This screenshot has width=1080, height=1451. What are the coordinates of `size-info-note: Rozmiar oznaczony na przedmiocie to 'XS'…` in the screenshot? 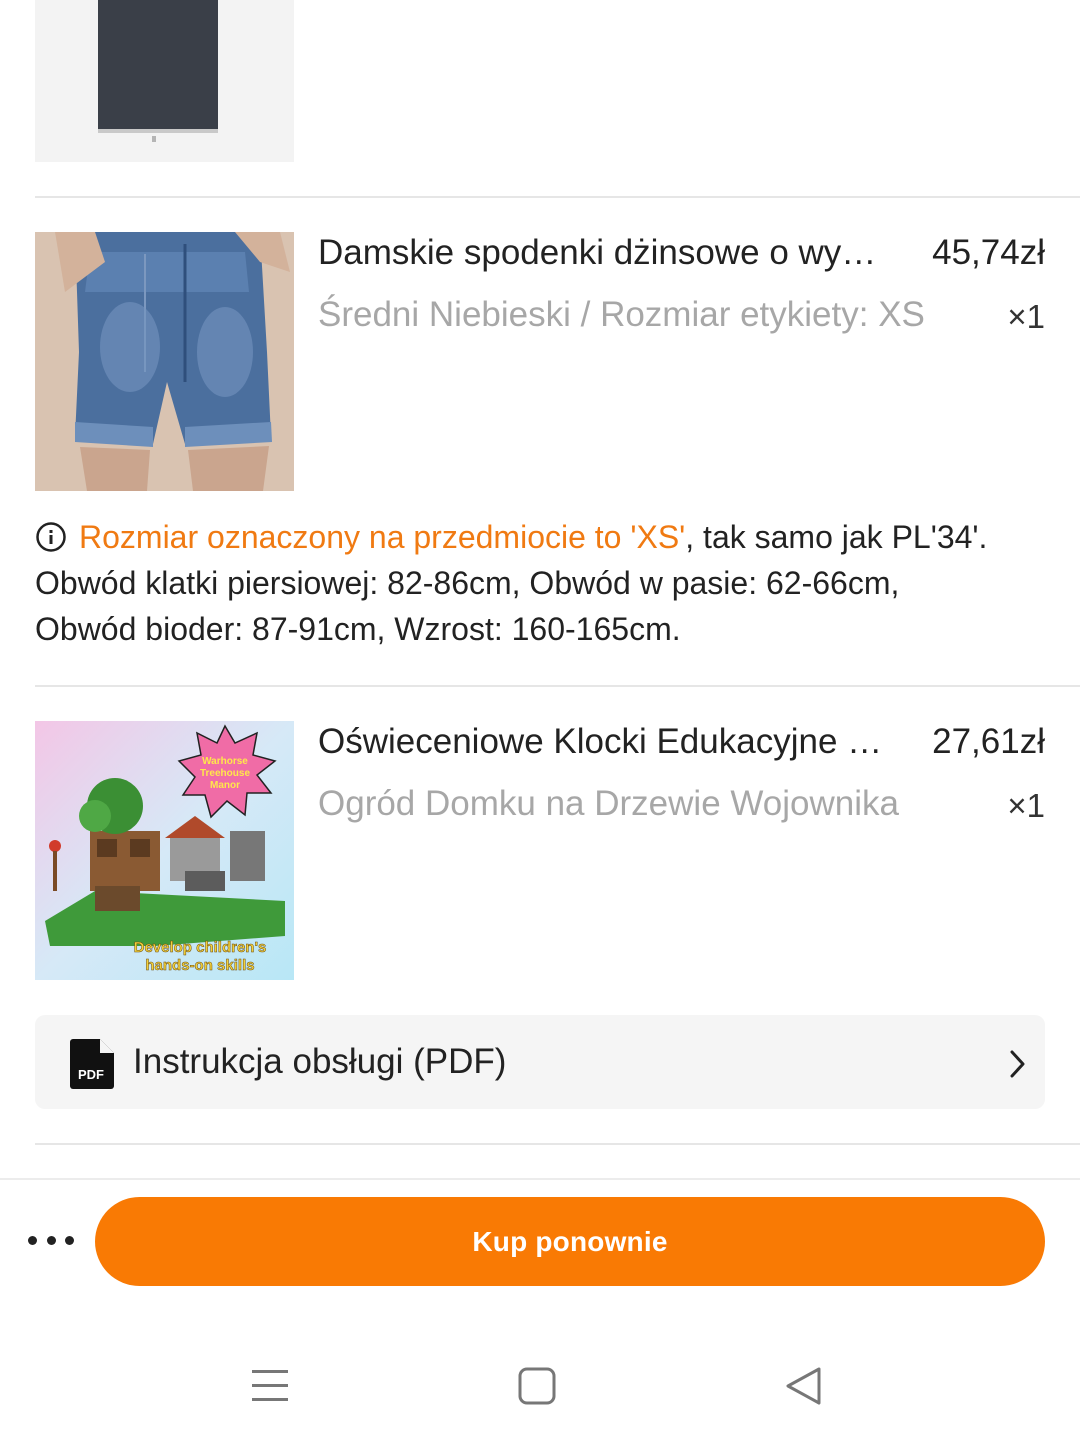 It's located at (545, 583).